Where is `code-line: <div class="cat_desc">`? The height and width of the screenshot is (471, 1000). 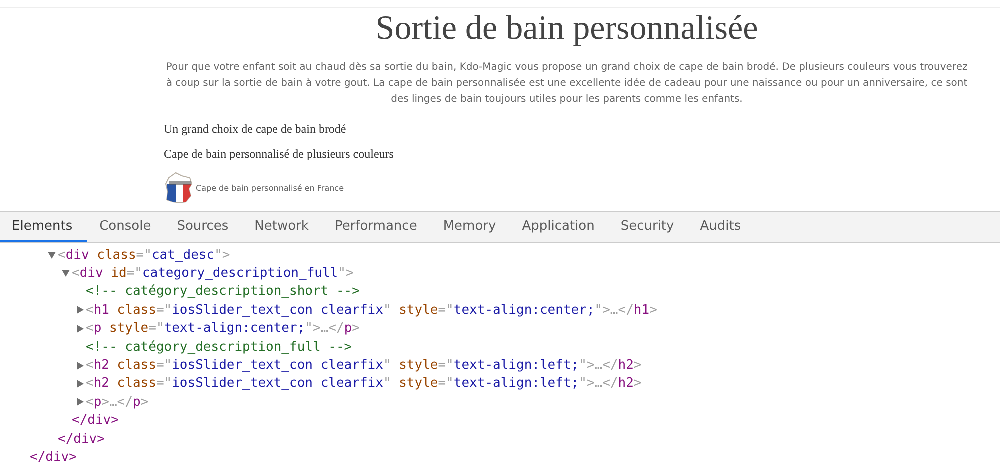 code-line: <div class="cat_desc"> is located at coordinates (144, 255).